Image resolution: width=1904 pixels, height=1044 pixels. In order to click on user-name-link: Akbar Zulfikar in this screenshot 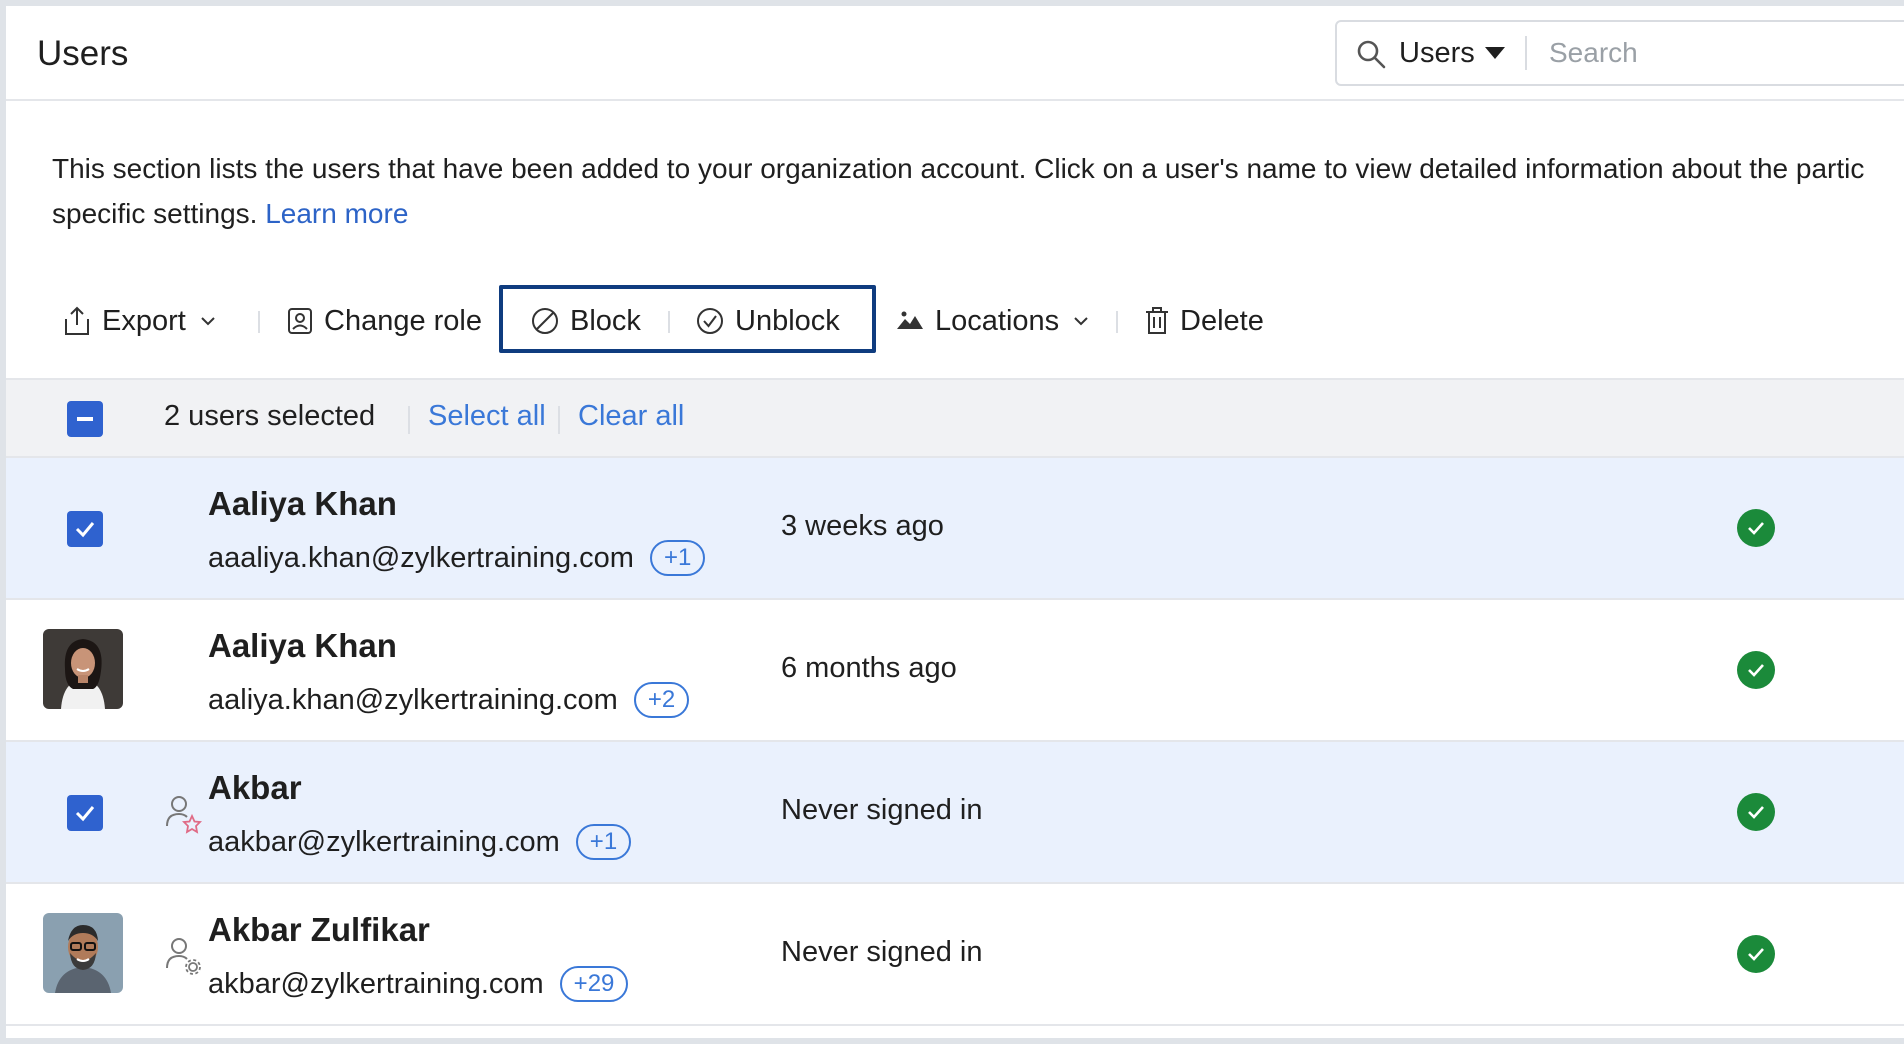, I will do `click(319, 930)`.